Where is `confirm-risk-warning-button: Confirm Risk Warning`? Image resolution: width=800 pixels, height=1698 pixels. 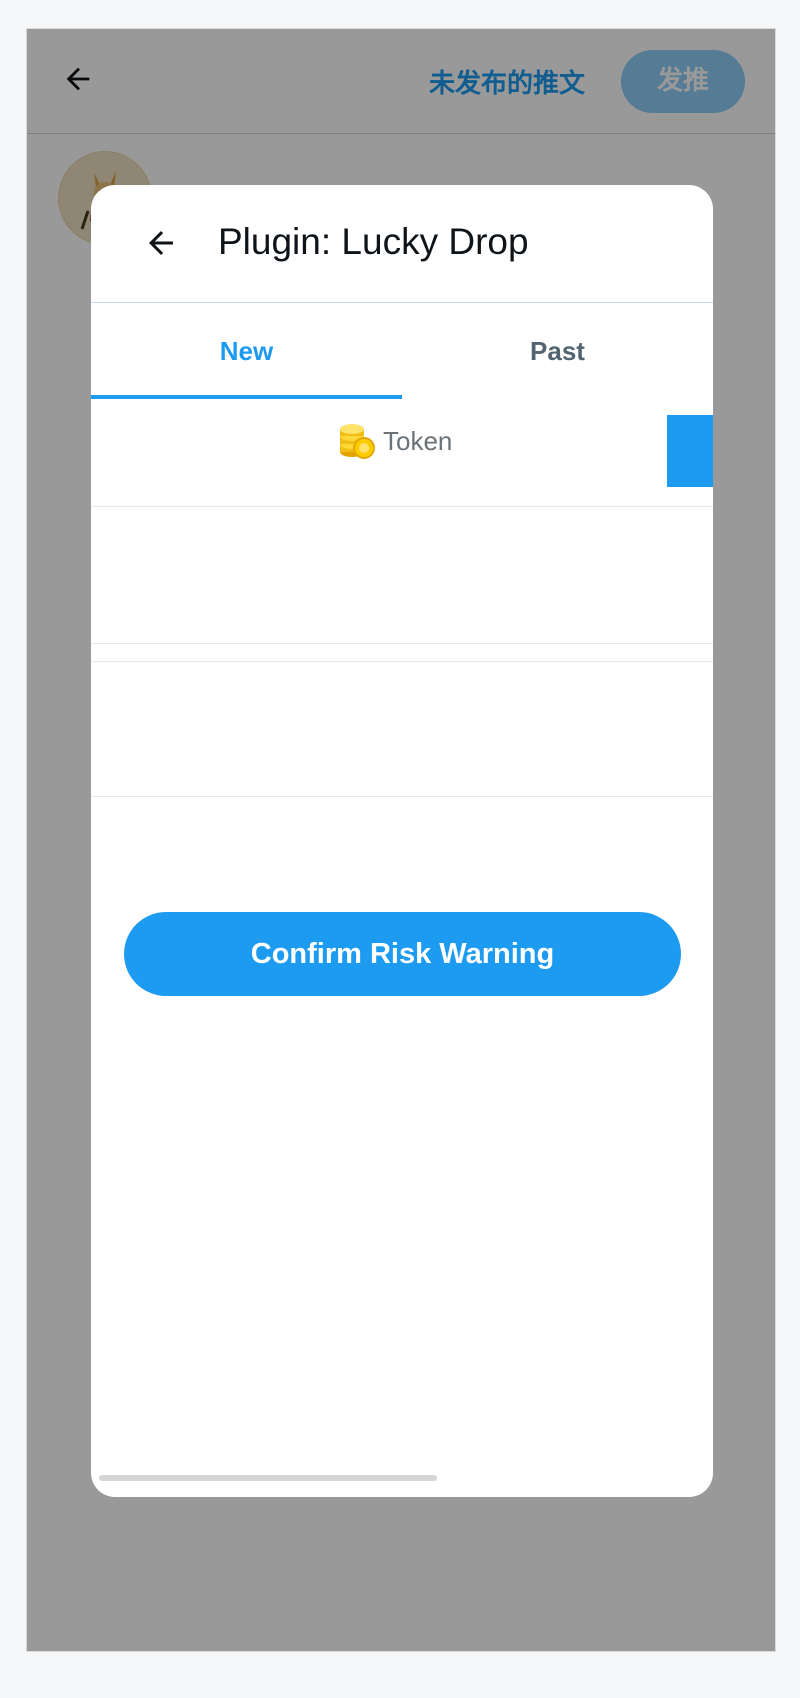 confirm-risk-warning-button: Confirm Risk Warning is located at coordinates (402, 954).